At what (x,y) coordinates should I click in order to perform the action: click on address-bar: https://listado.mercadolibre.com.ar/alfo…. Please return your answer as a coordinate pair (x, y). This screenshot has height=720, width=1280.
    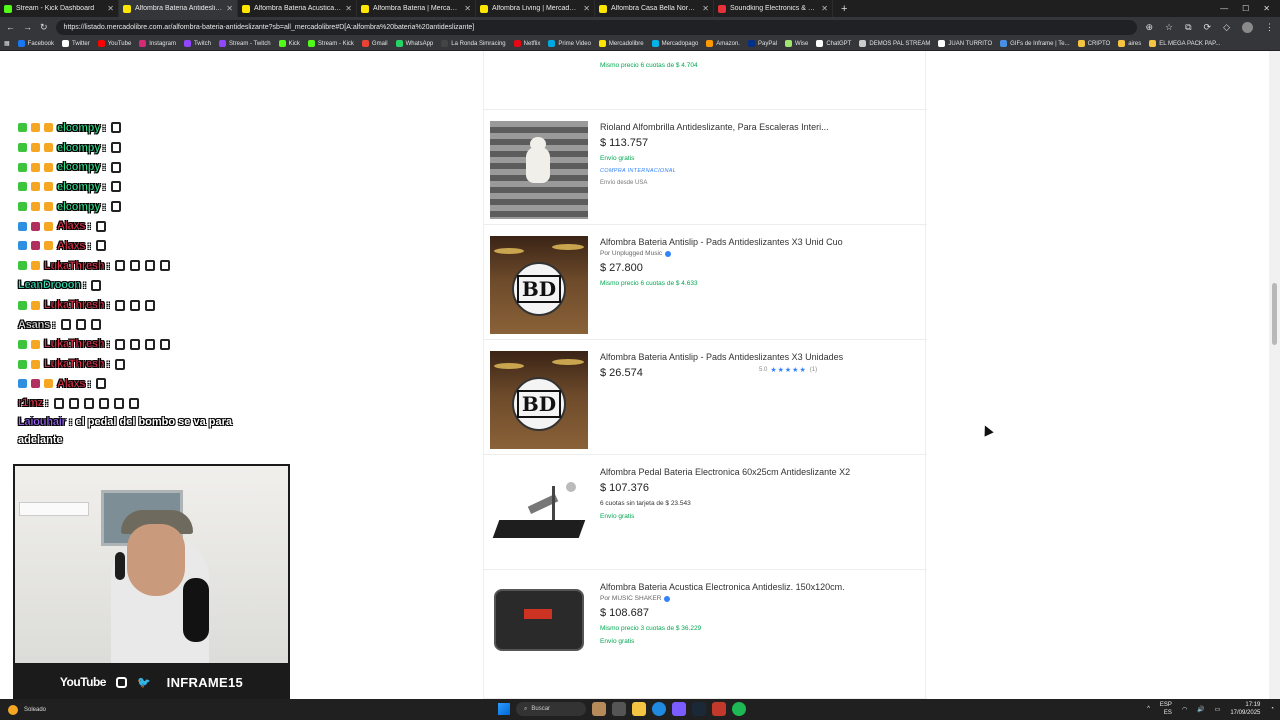
    Looking at the image, I should click on (596, 27).